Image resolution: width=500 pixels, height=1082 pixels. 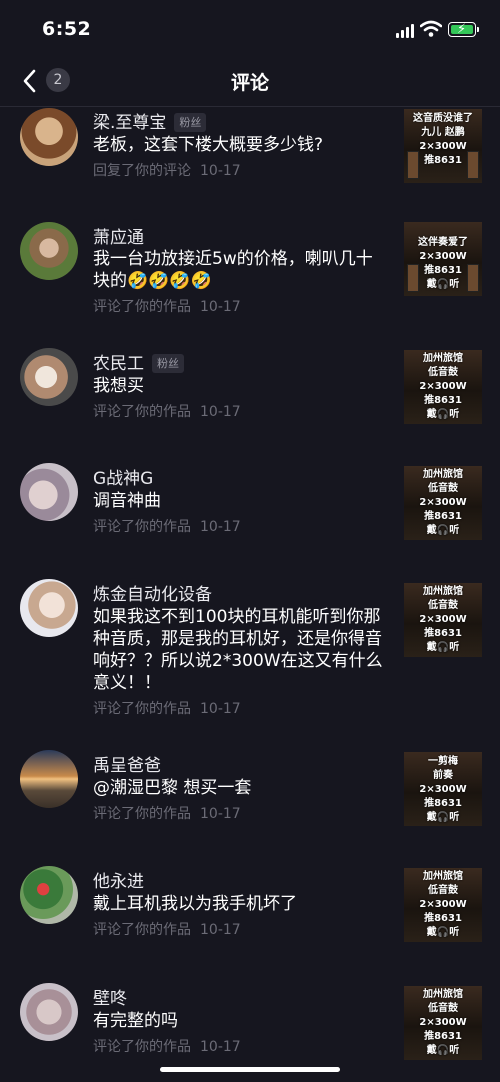 I want to click on home-indicator, so click(x=250, y=1069).